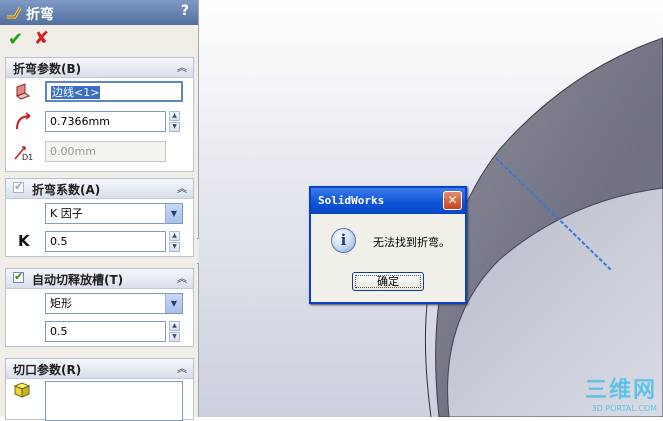 This screenshot has height=421, width=663. What do you see at coordinates (47, 69) in the screenshot?
I see `group-title: 折弯参数(B)` at bounding box center [47, 69].